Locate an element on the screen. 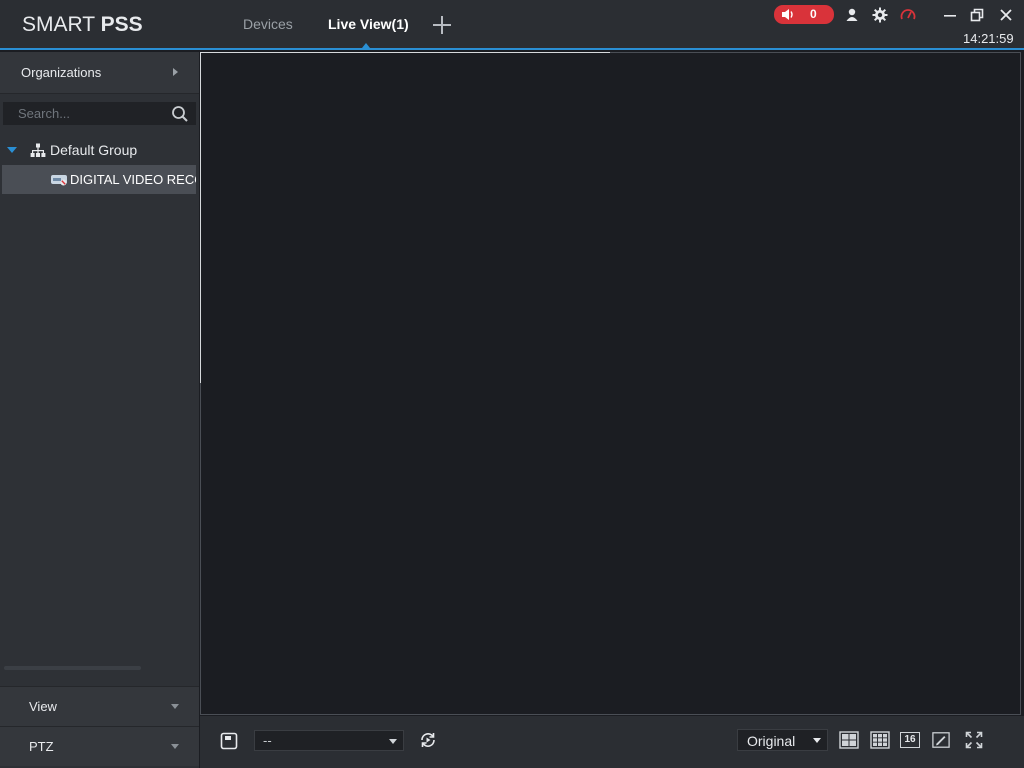 The height and width of the screenshot is (768, 1024). fullscreen-icon is located at coordinates (974, 740).